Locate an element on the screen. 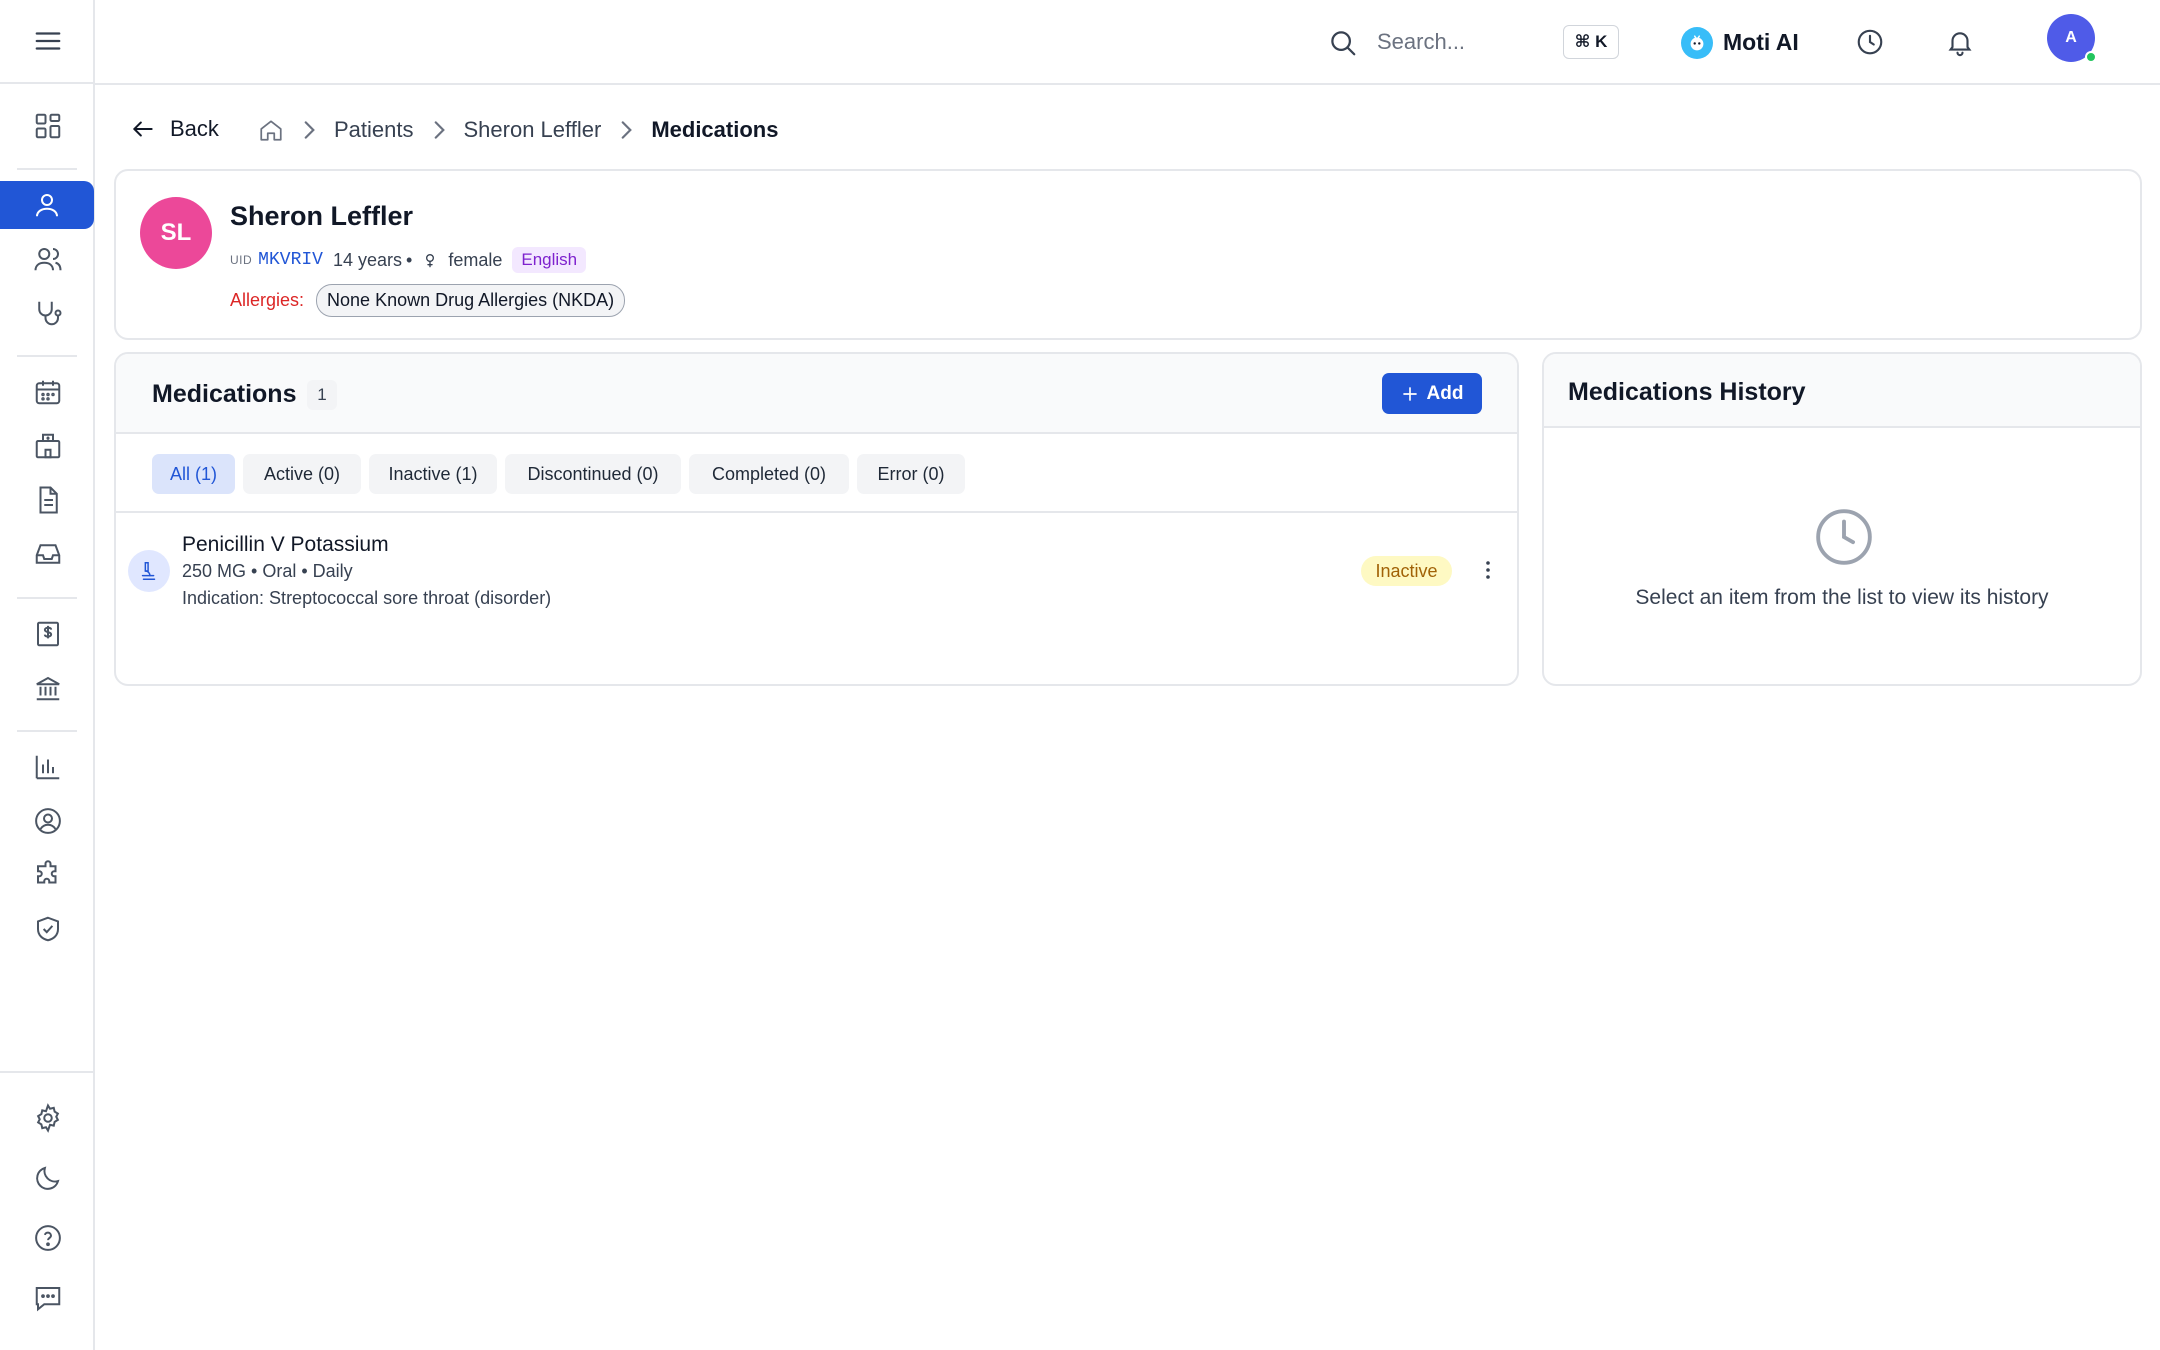 The width and height of the screenshot is (2160, 1350). back-button: Back is located at coordinates (174, 129).